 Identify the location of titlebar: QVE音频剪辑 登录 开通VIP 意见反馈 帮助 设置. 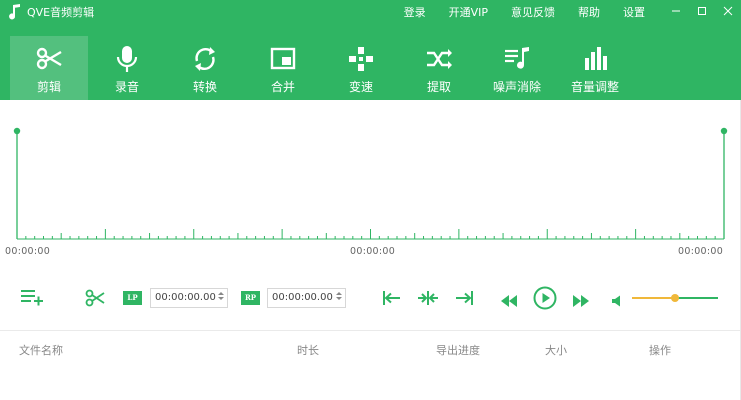
(370, 13).